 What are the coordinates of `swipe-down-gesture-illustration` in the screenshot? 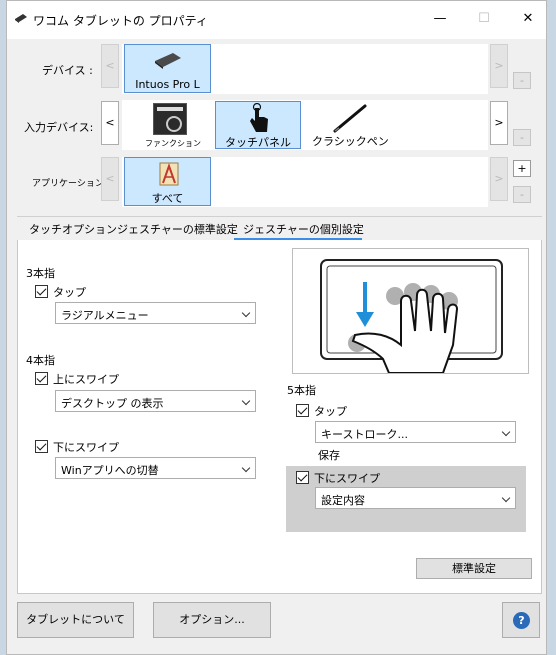 It's located at (411, 316).